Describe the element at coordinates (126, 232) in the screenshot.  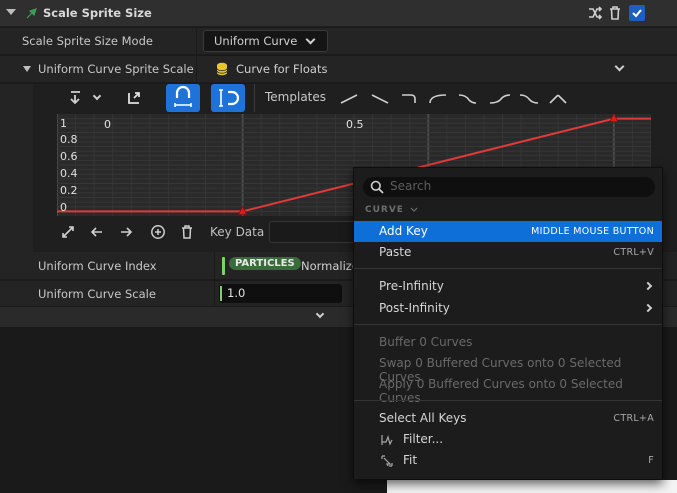
I see `next-key-icon` at that location.